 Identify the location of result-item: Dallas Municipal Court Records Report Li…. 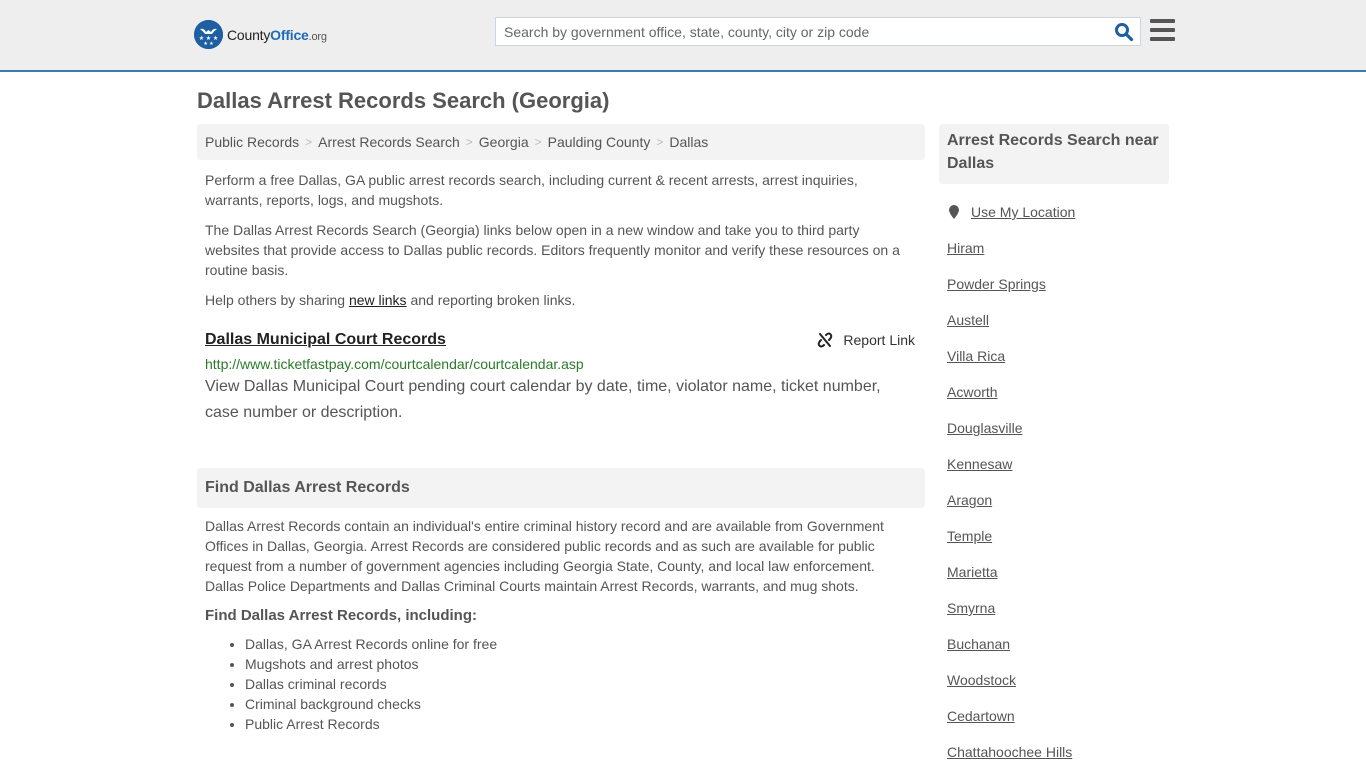
(561, 378).